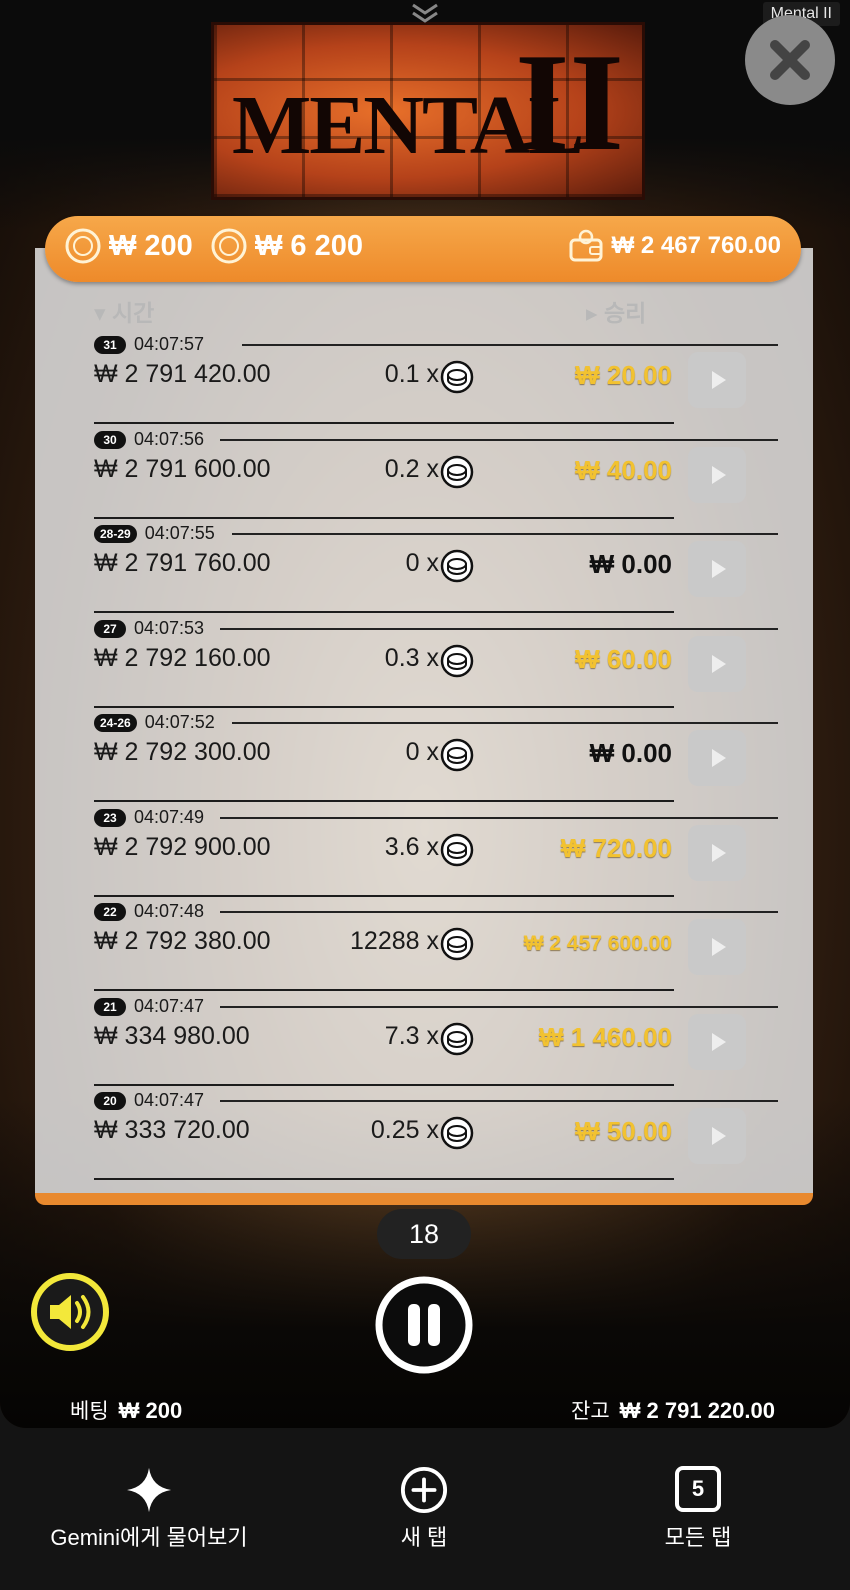  What do you see at coordinates (394, 941) in the screenshot?
I see `row-multiplier: 12288 x` at bounding box center [394, 941].